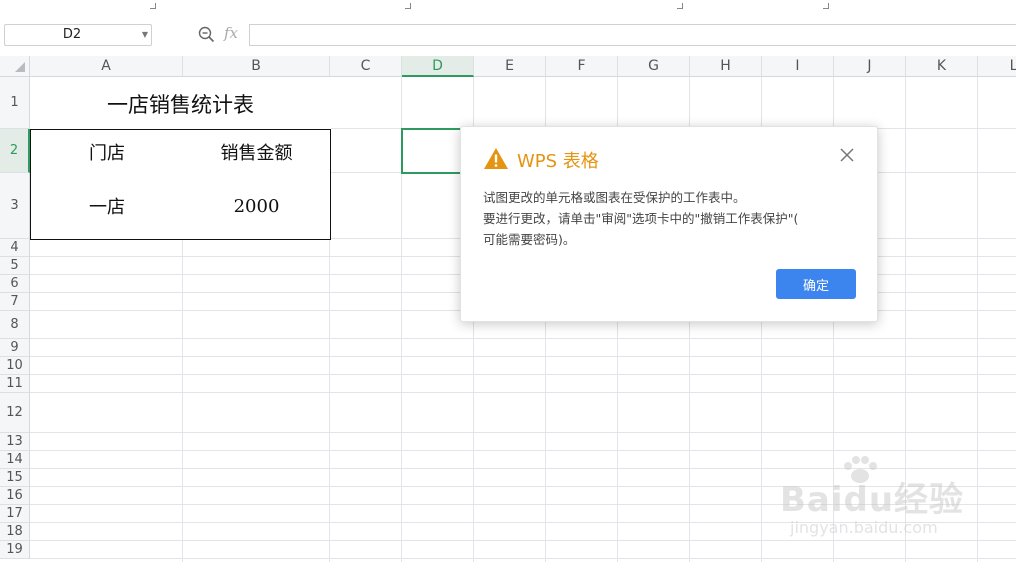  I want to click on row-header-18: 18, so click(15, 532).